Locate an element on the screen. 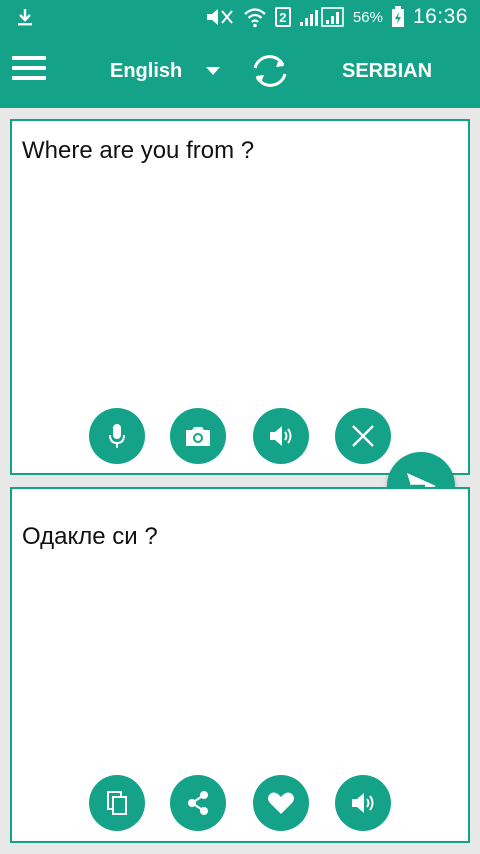 The width and height of the screenshot is (480, 854). clock: 16:36 is located at coordinates (440, 16).